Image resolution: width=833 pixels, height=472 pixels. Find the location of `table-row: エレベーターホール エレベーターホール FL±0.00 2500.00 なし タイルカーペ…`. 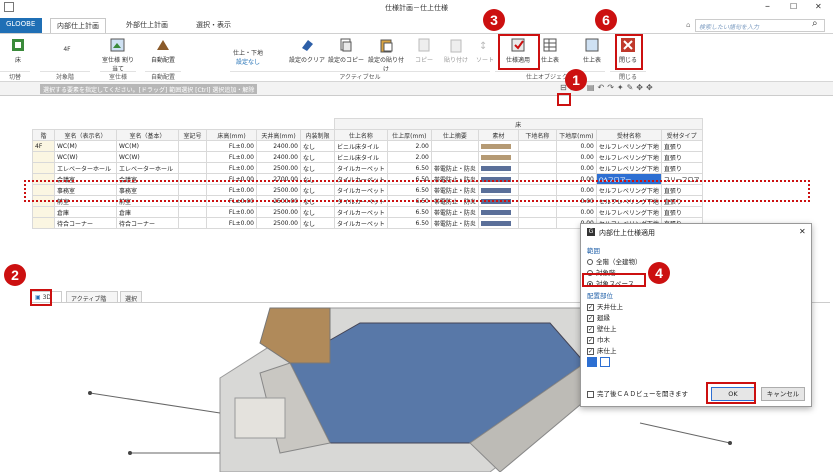

table-row: エレベーターホール エレベーターホール FL±0.00 2500.00 なし タイルカーペ… is located at coordinates (367, 168).